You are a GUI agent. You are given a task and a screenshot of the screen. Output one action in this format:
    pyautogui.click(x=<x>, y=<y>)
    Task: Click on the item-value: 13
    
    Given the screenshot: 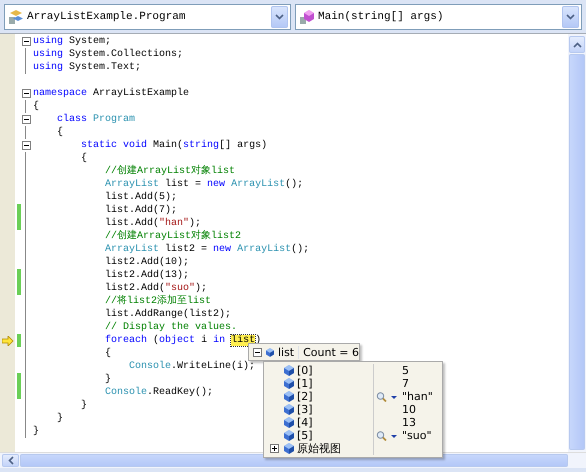 What is the action you would take?
    pyautogui.click(x=409, y=422)
    